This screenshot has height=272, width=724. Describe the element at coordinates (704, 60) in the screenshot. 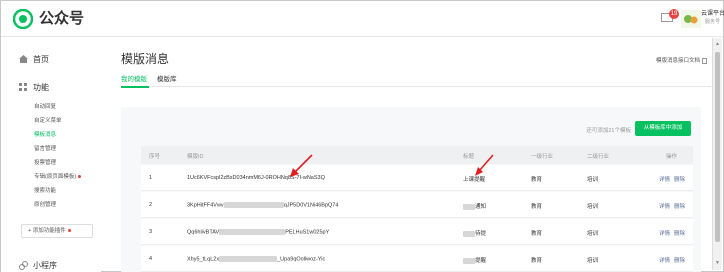

I see `doc-icon` at that location.